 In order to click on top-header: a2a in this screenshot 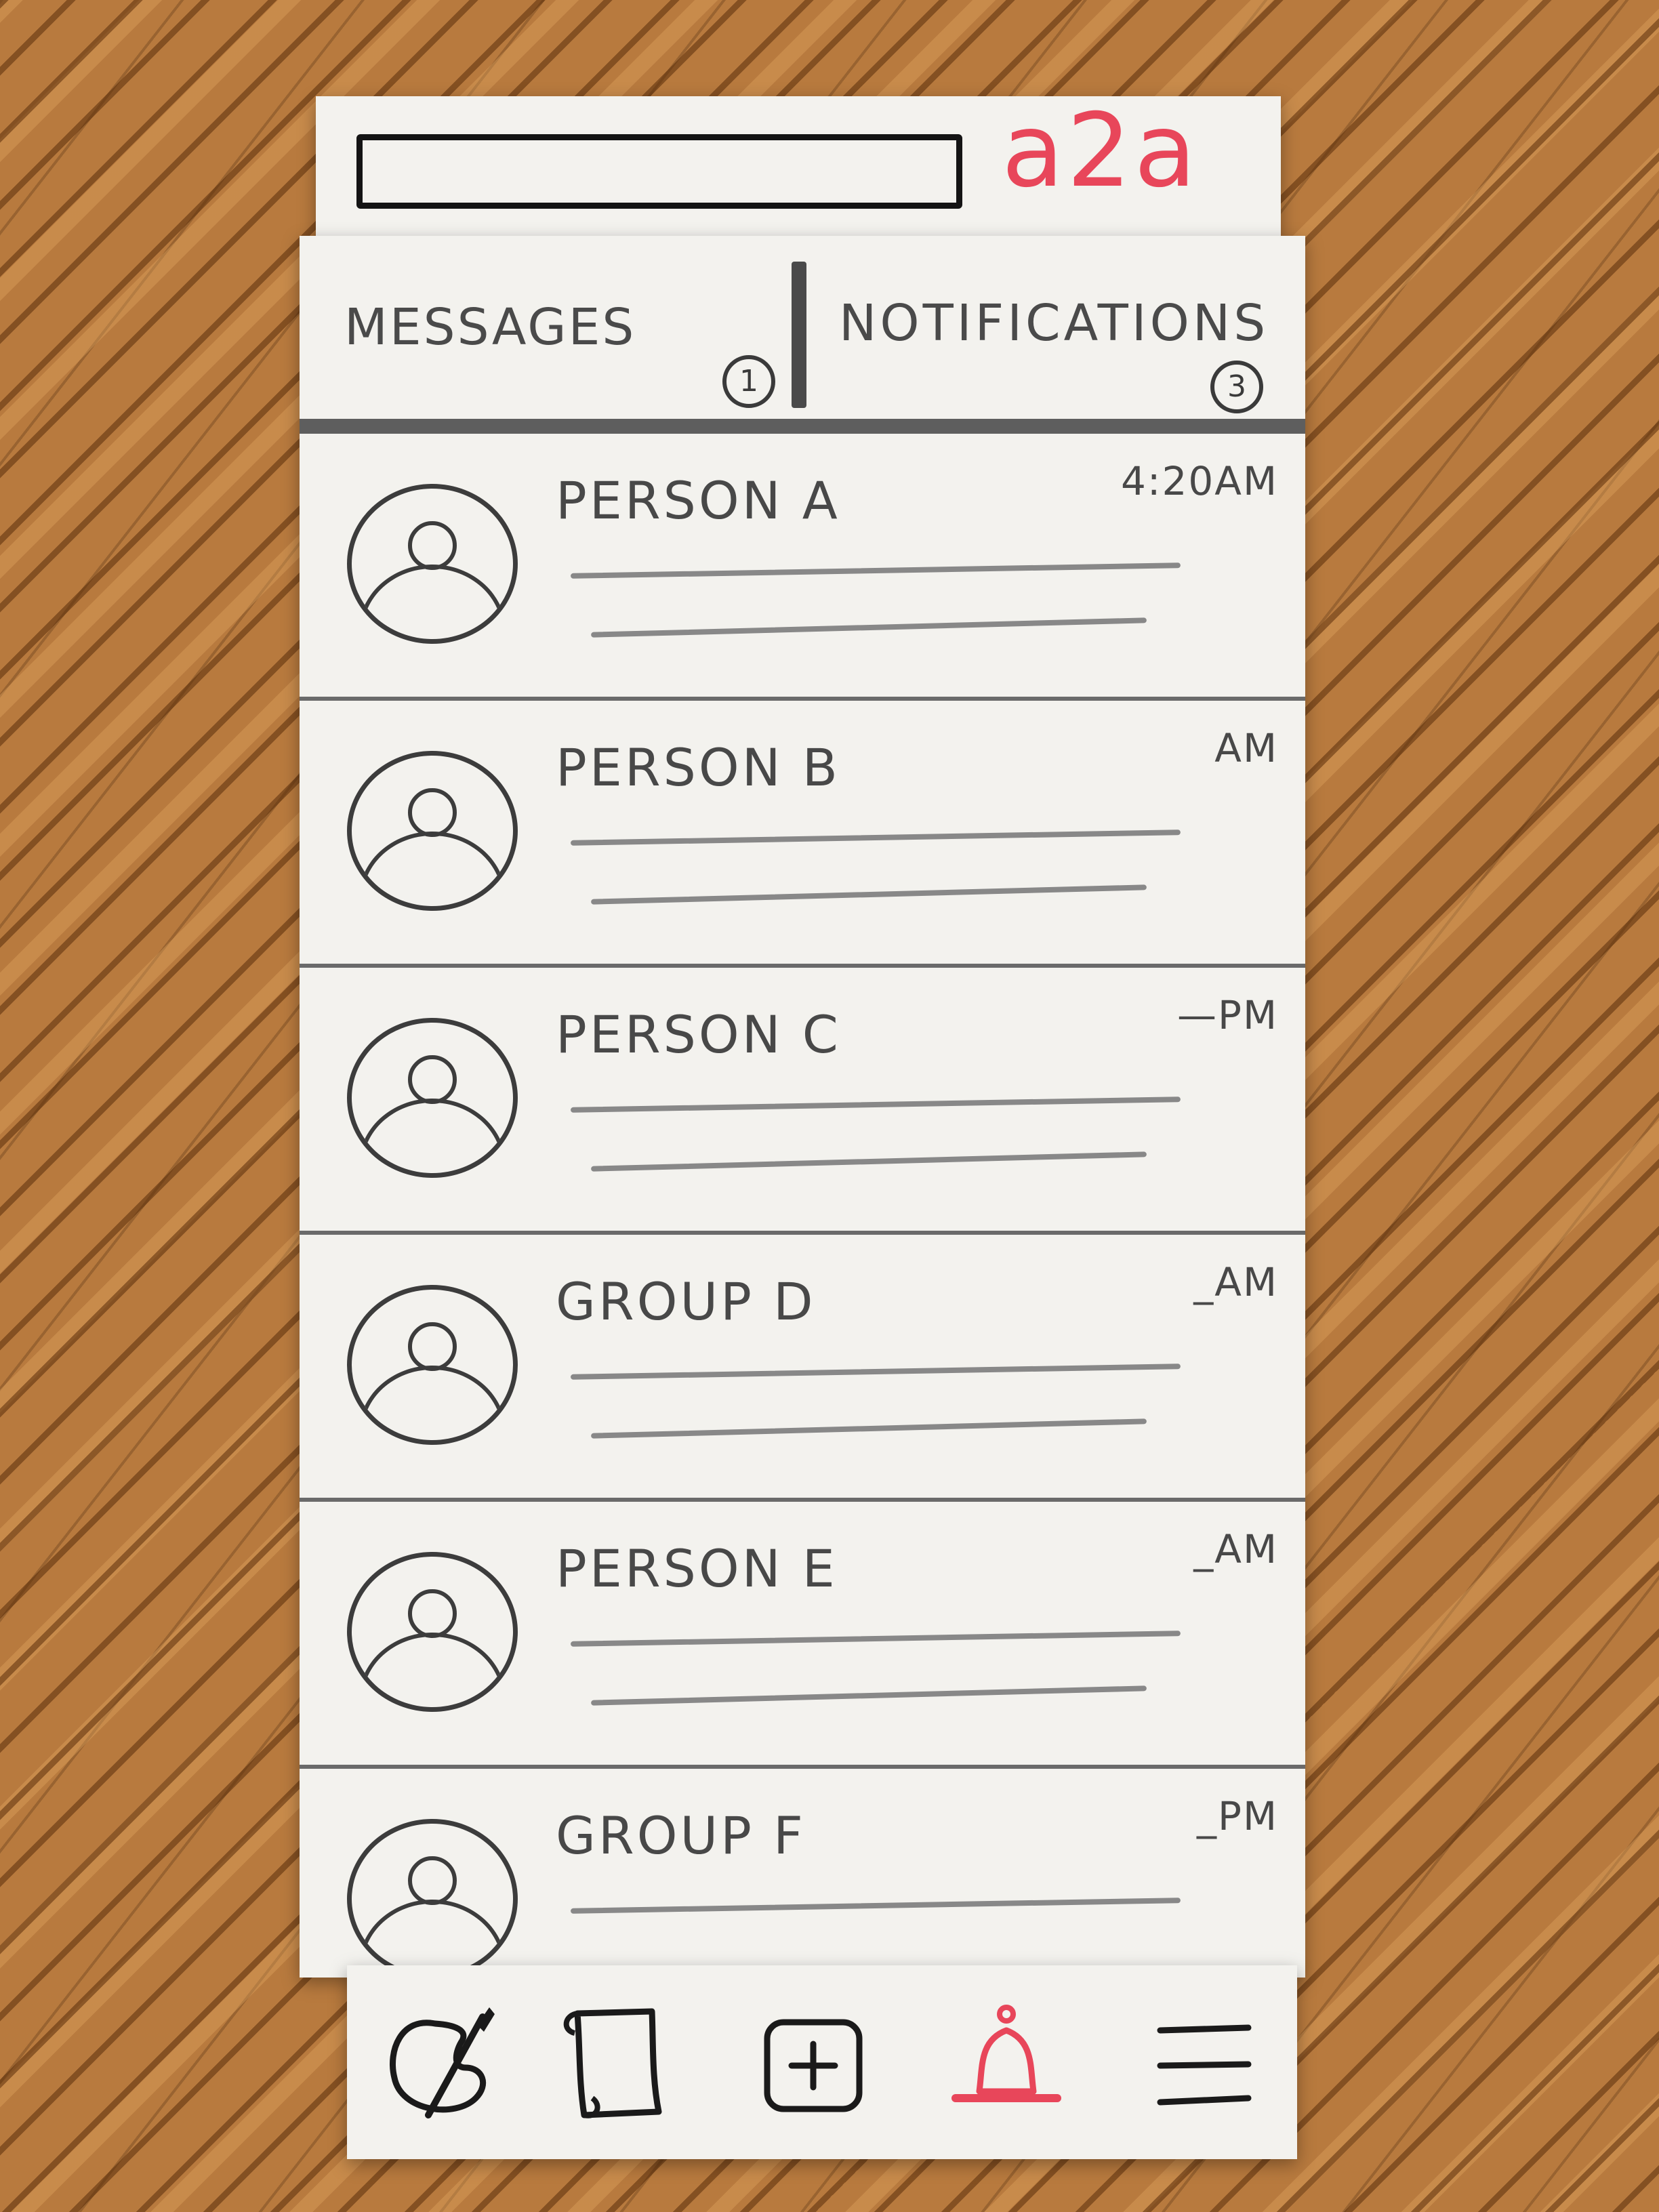, I will do `click(798, 171)`.